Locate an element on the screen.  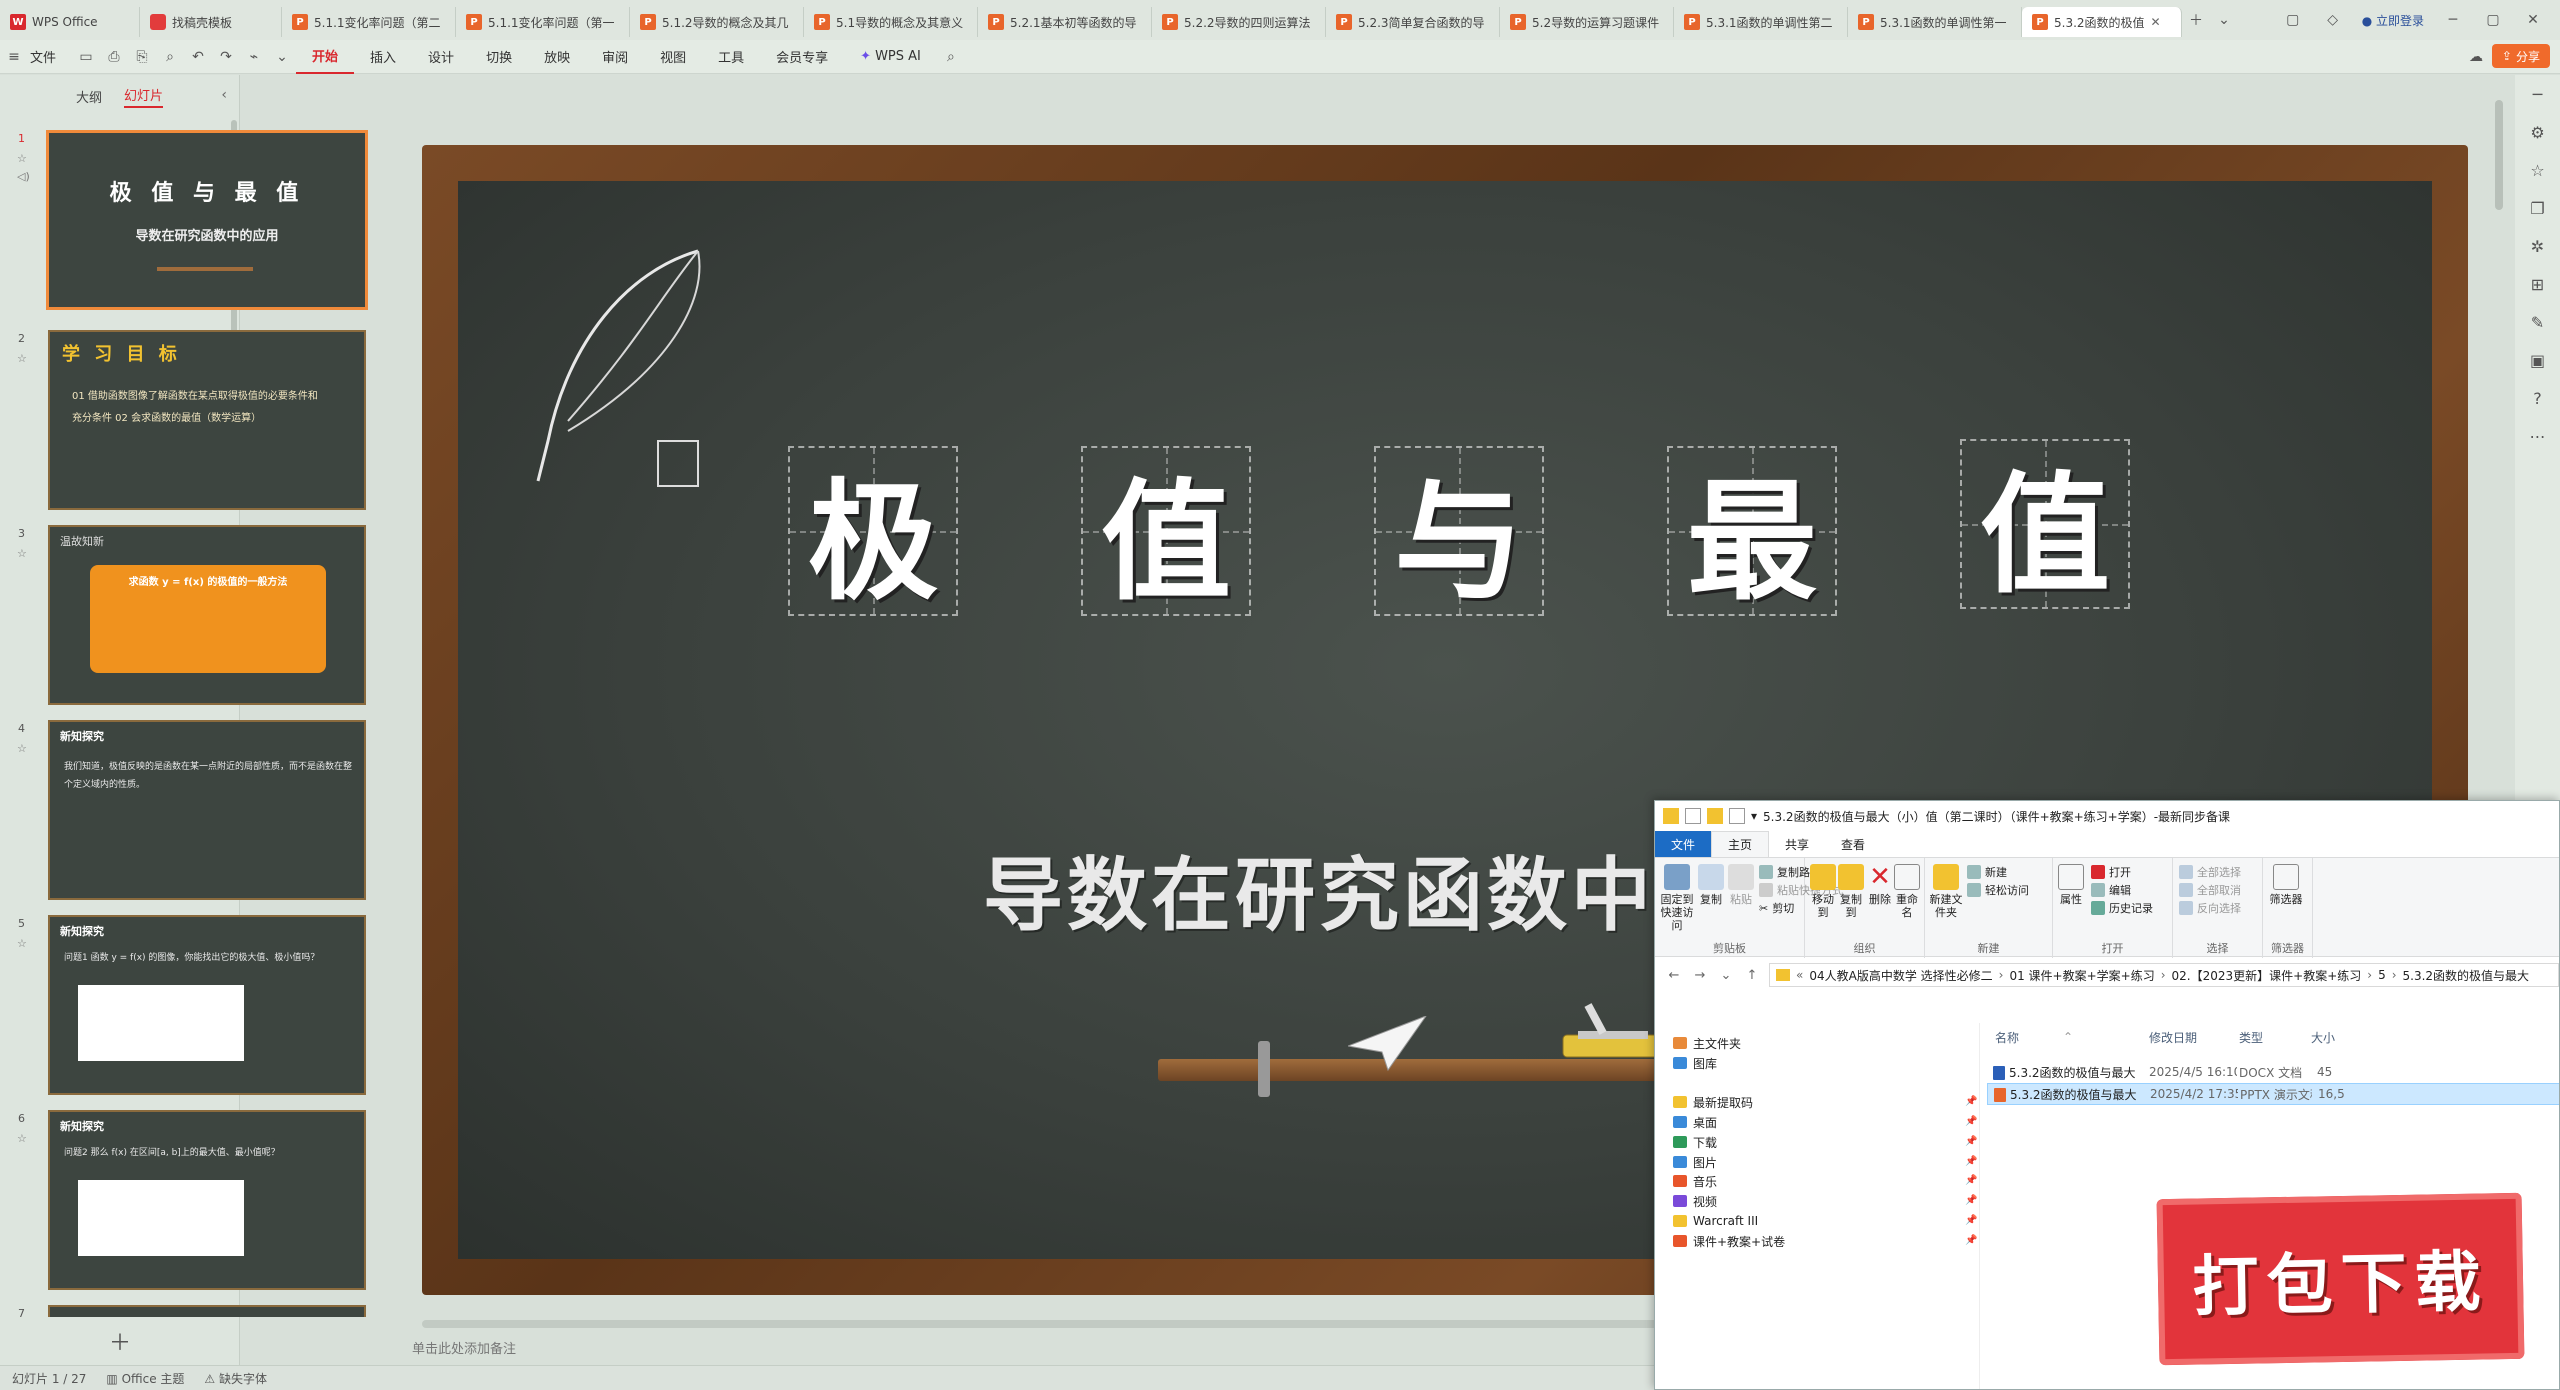
properties-button: 属性 is located at coordinates (2071, 885).